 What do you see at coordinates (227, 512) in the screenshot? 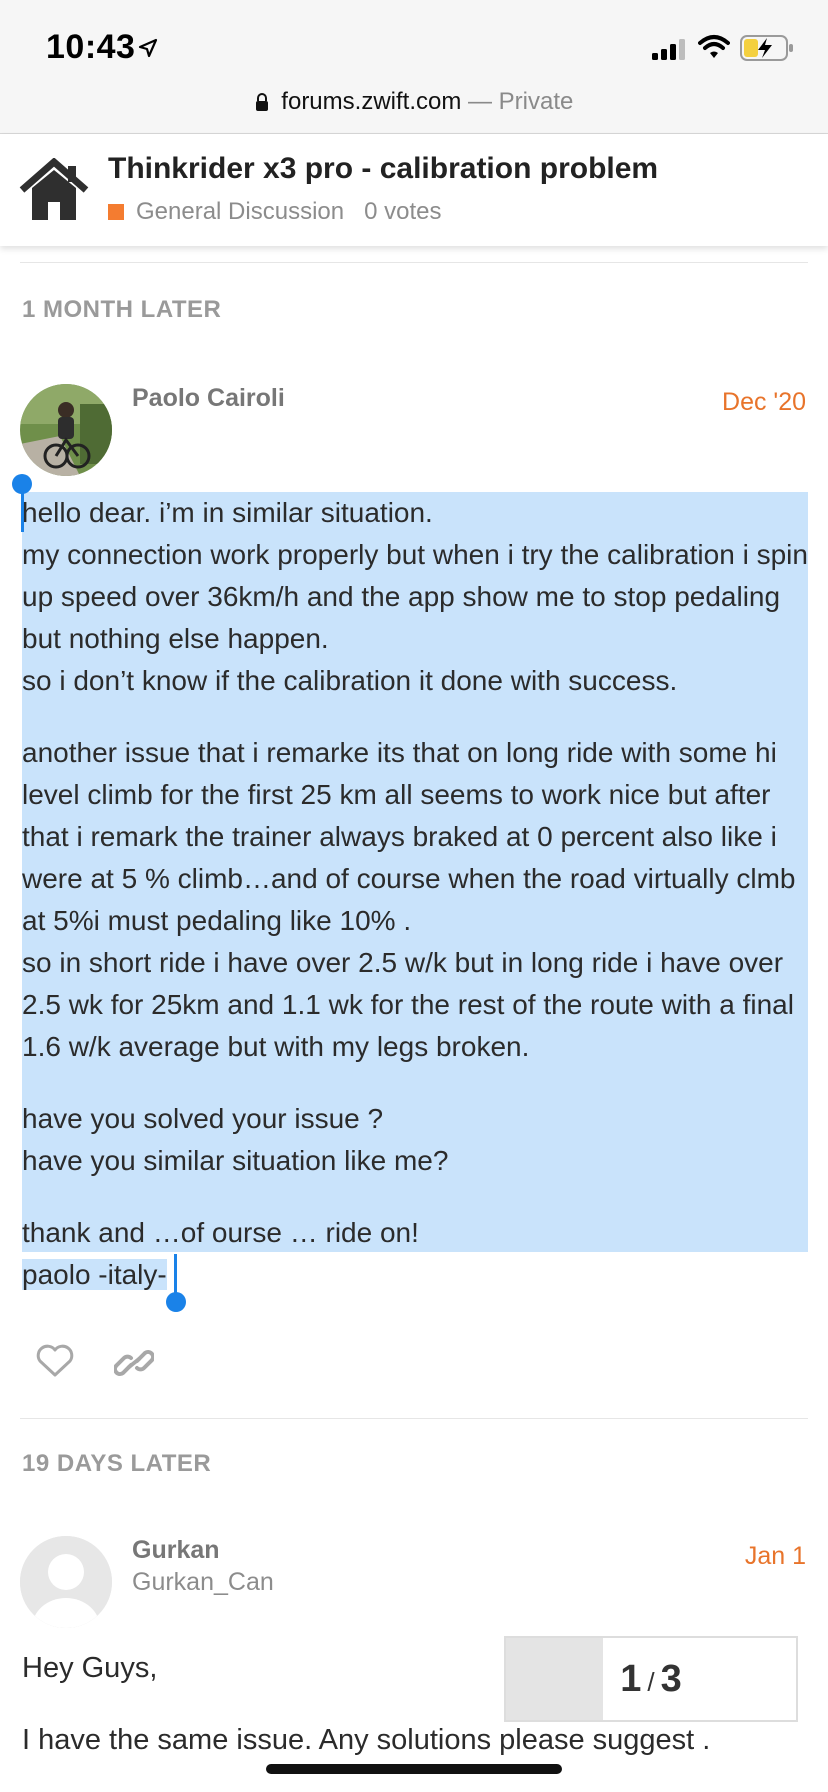
I see `post-line: hello dear. i’m in similar situation.` at bounding box center [227, 512].